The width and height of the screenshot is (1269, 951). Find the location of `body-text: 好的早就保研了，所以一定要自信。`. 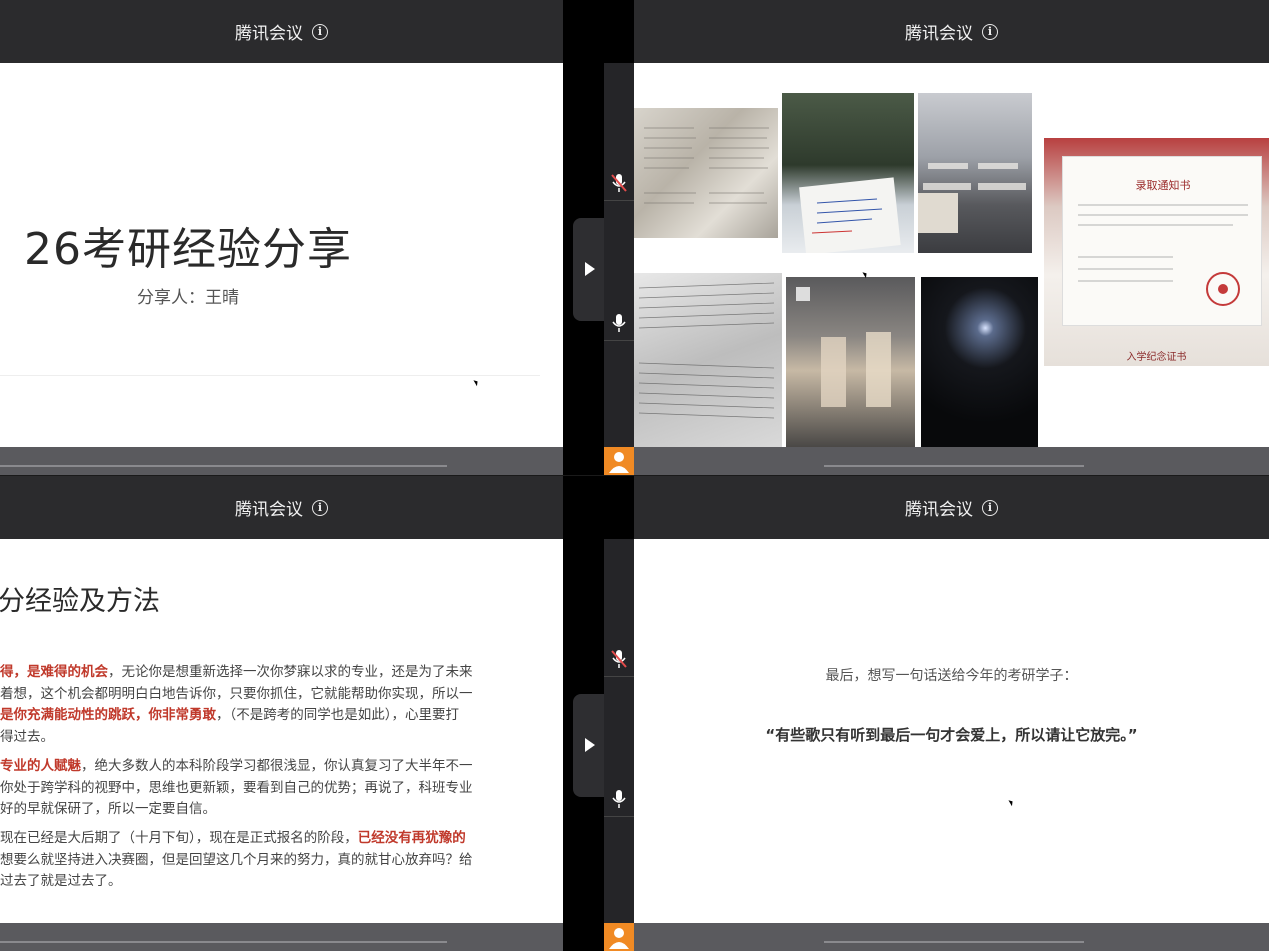

body-text: 好的早就保研了，所以一定要自信。 is located at coordinates (108, 809).